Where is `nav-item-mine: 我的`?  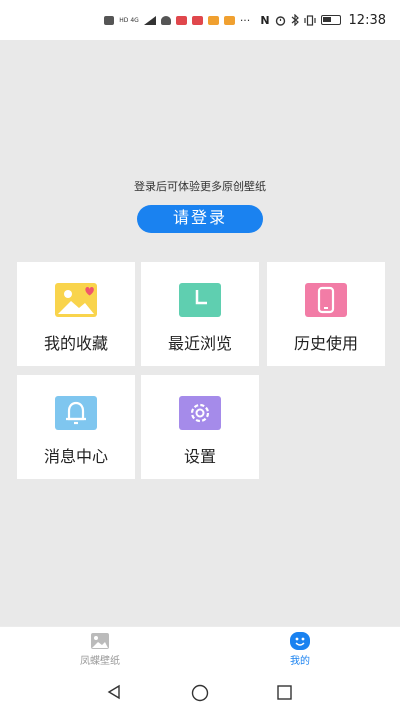 nav-item-mine: 我的 is located at coordinates (300, 651).